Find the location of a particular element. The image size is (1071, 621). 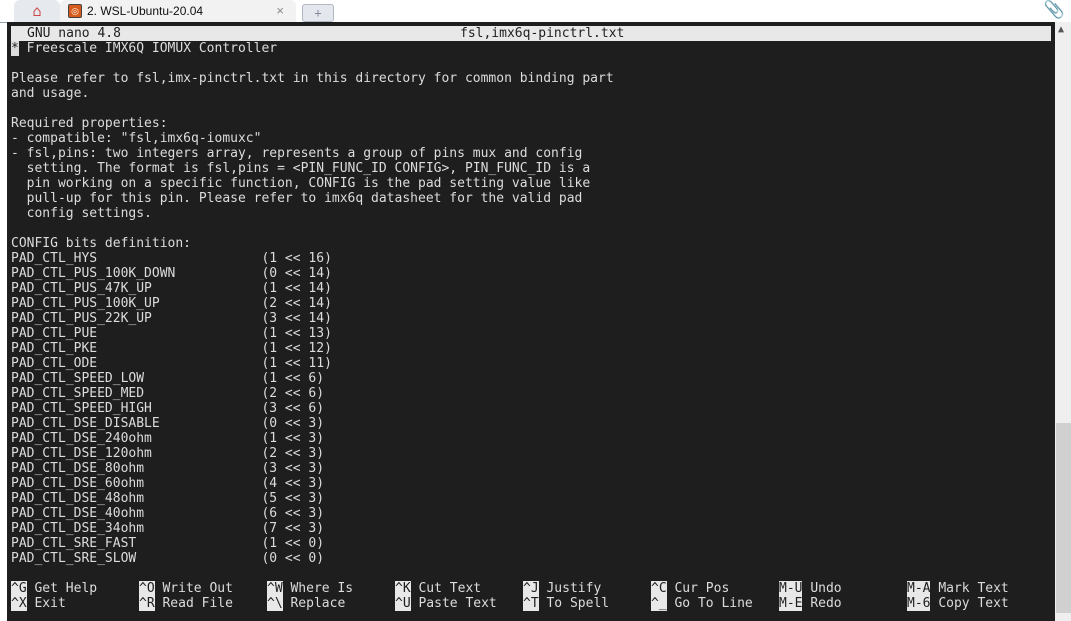

text-line: PAD_CTL_SPEED_MED (2 << 6) is located at coordinates (168, 393).